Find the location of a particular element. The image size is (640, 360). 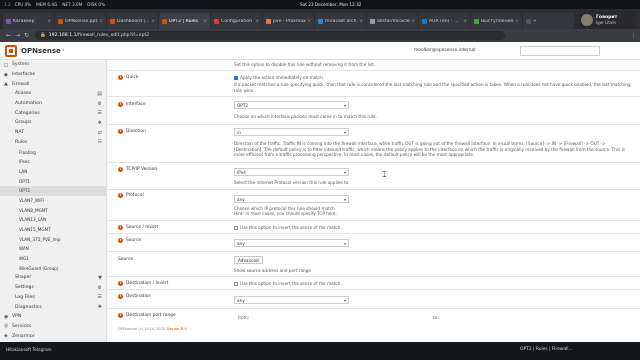

sidebar-item: Shaper ▼ is located at coordinates (53, 278).